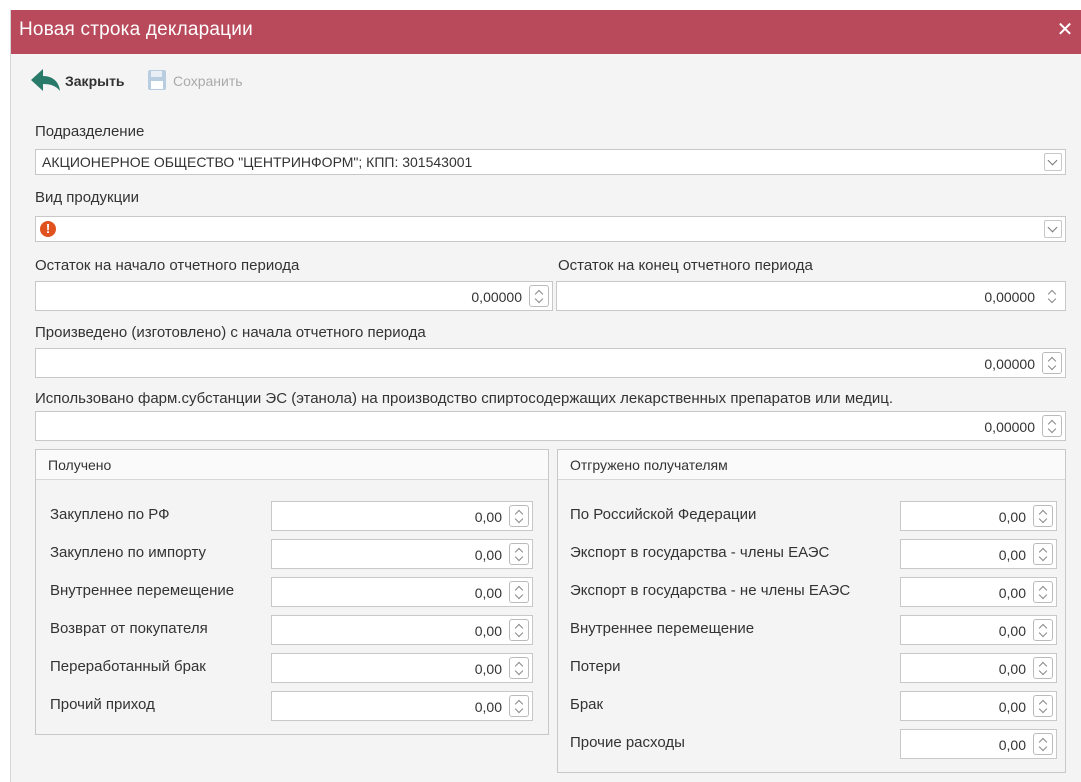 The width and height of the screenshot is (1081, 782). Describe the element at coordinates (546, 32) in the screenshot. I see `dialog-titlebar: Новая строка декларации ✕` at that location.